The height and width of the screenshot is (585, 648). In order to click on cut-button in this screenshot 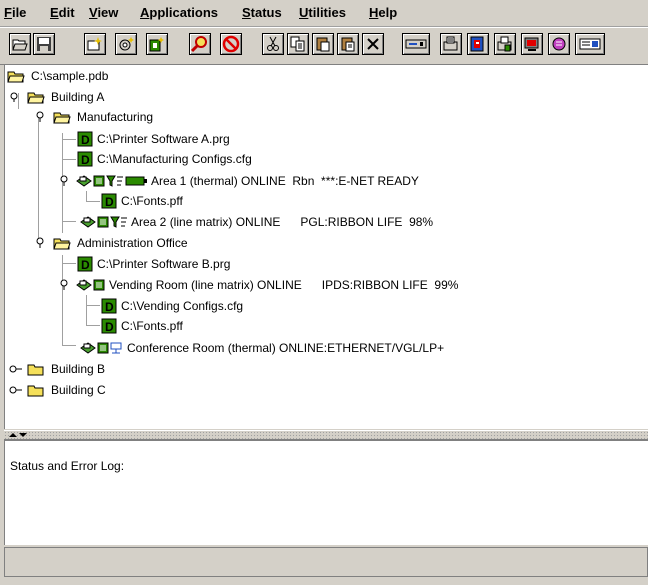, I will do `click(273, 44)`.